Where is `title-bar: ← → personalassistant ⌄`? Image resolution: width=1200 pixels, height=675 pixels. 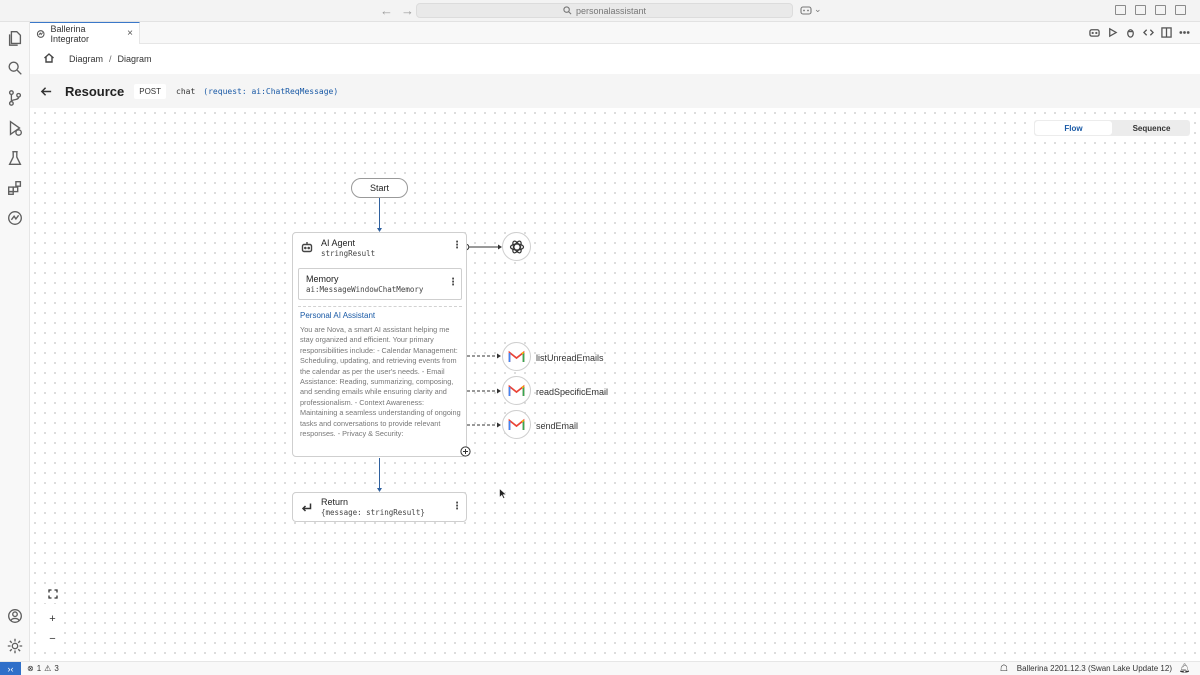 title-bar: ← → personalassistant ⌄ is located at coordinates (600, 11).